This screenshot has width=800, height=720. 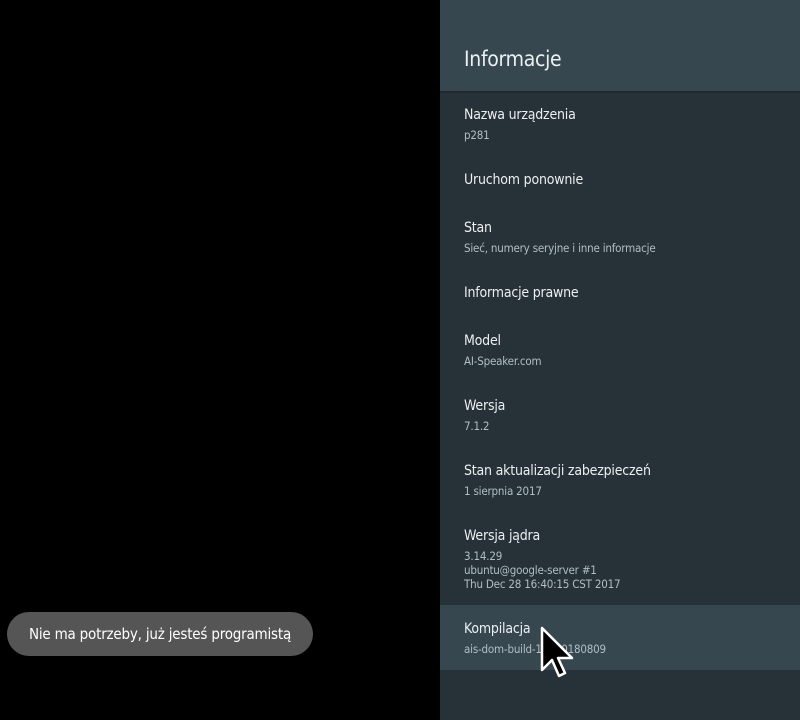 I want to click on legal-info-item: Informacje prawne, so click(x=620, y=298).